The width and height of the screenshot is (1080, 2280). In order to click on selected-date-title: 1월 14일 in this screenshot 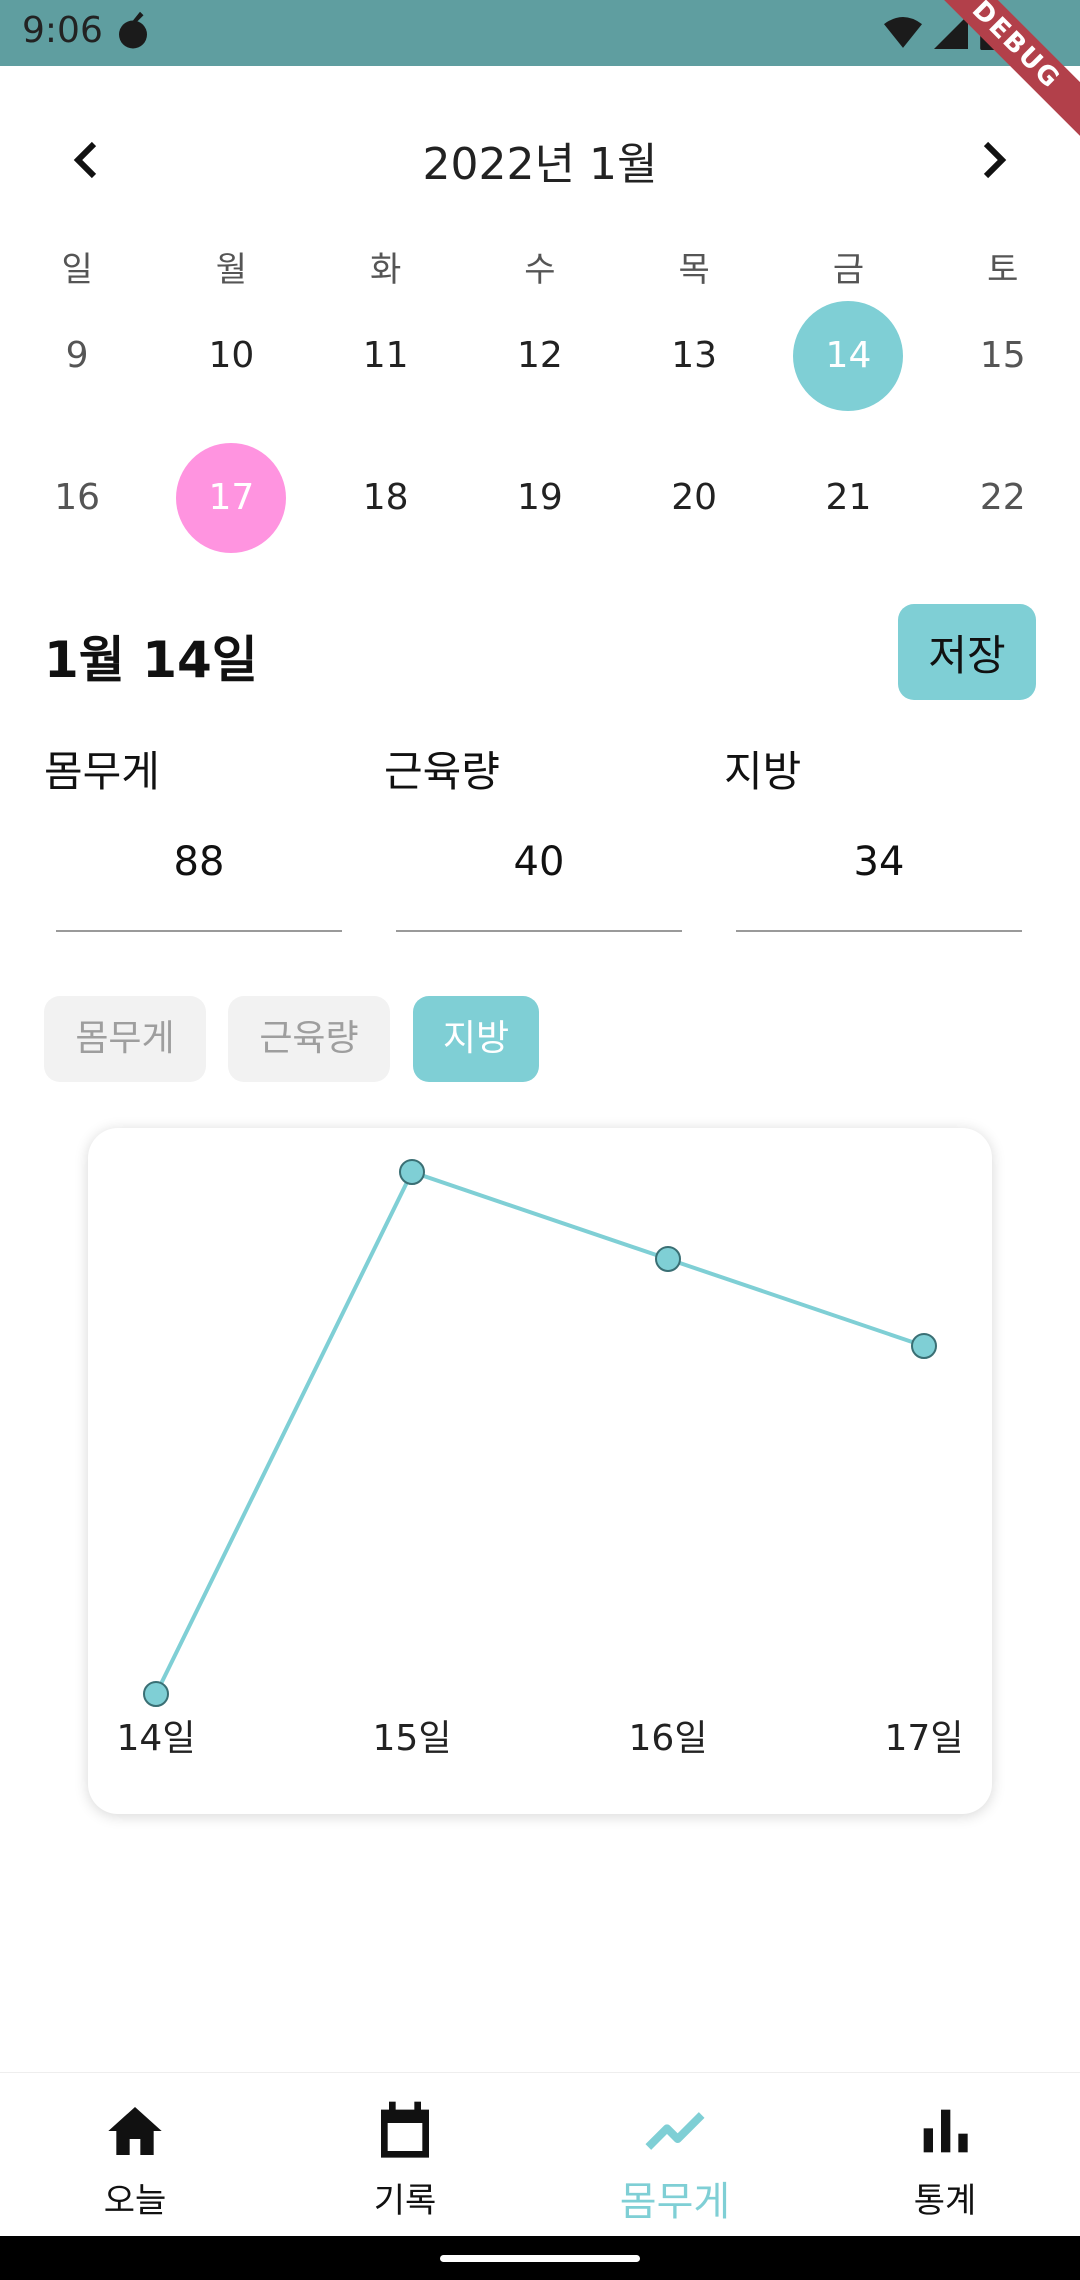, I will do `click(151, 660)`.